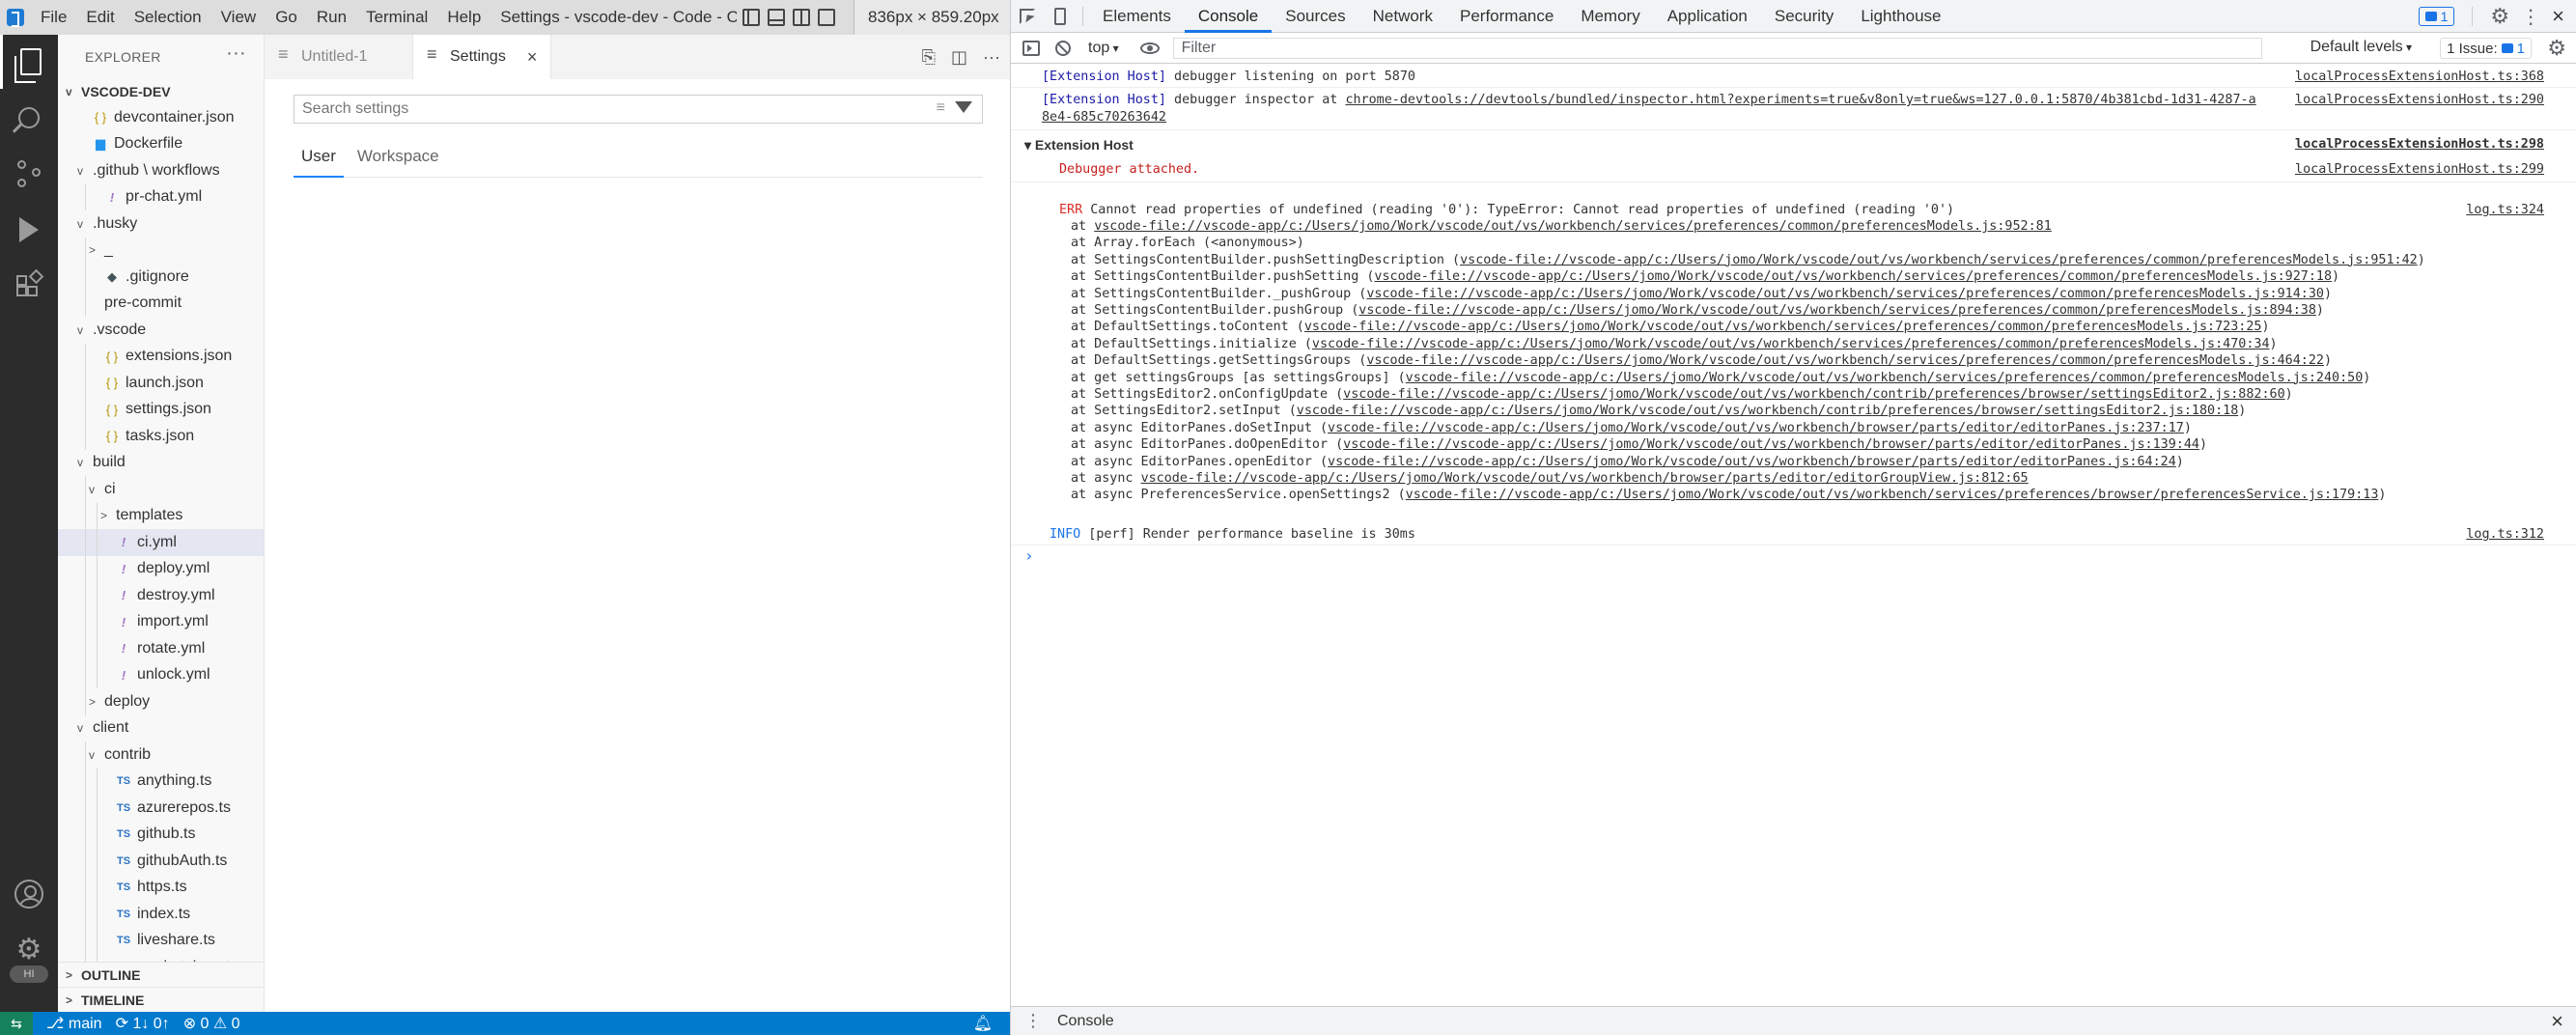  Describe the element at coordinates (161, 728) in the screenshot. I see `tree-item: v client` at that location.